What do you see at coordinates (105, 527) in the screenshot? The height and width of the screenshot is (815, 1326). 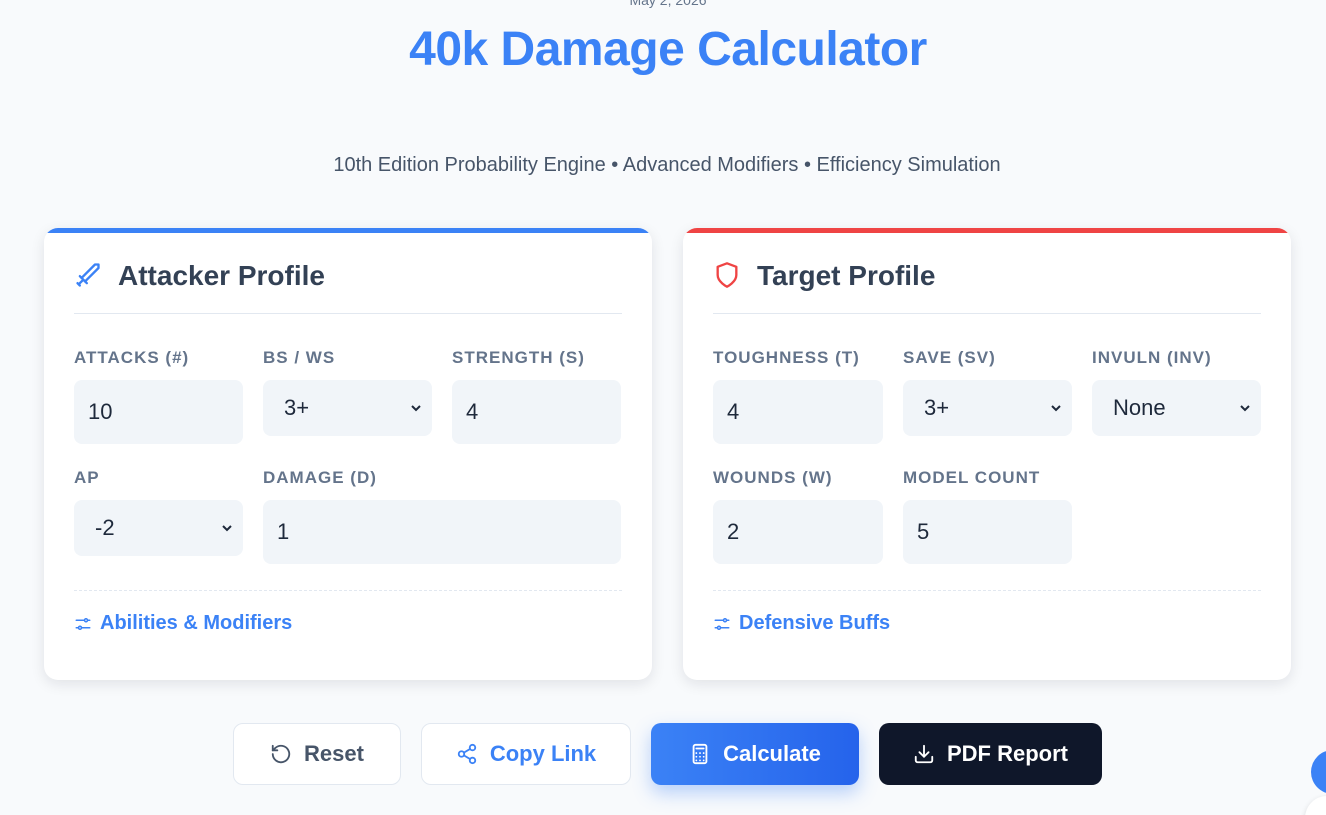 I see `ap-value: -2` at bounding box center [105, 527].